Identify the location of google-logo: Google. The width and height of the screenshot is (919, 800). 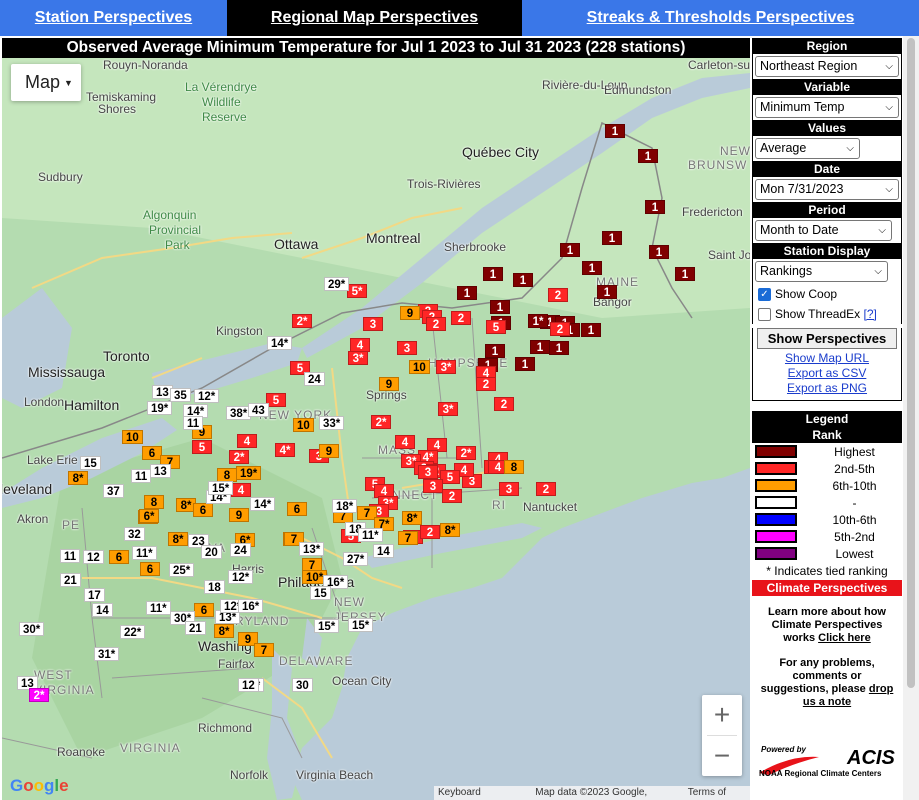
(39, 786).